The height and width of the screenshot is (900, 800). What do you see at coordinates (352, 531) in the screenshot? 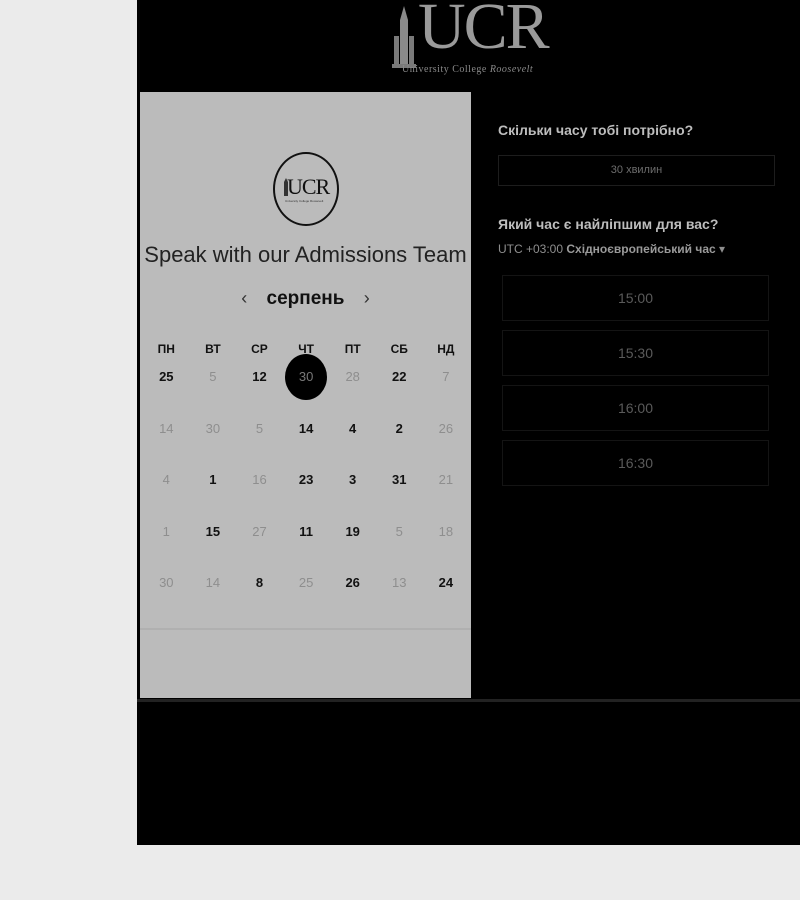
I see `day-number: 19` at bounding box center [352, 531].